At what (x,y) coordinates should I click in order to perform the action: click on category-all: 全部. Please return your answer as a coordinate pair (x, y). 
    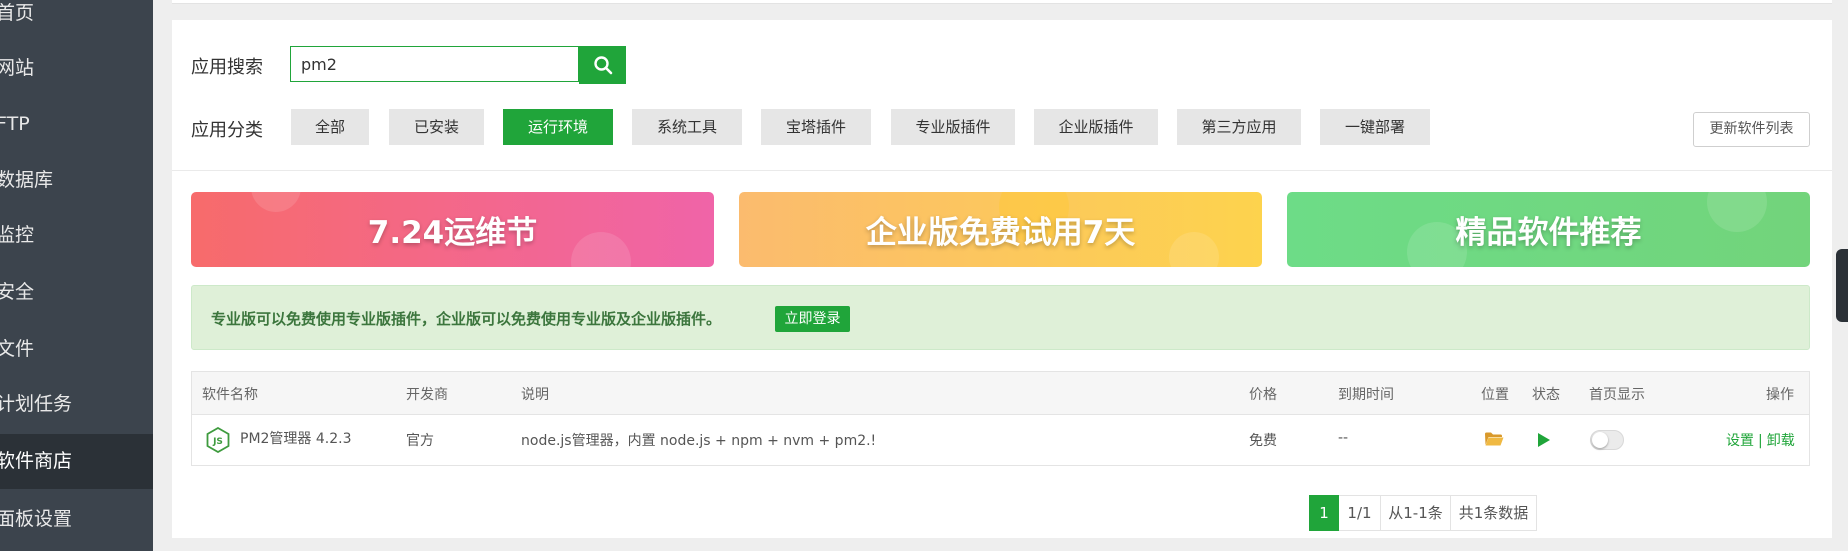
    Looking at the image, I should click on (330, 127).